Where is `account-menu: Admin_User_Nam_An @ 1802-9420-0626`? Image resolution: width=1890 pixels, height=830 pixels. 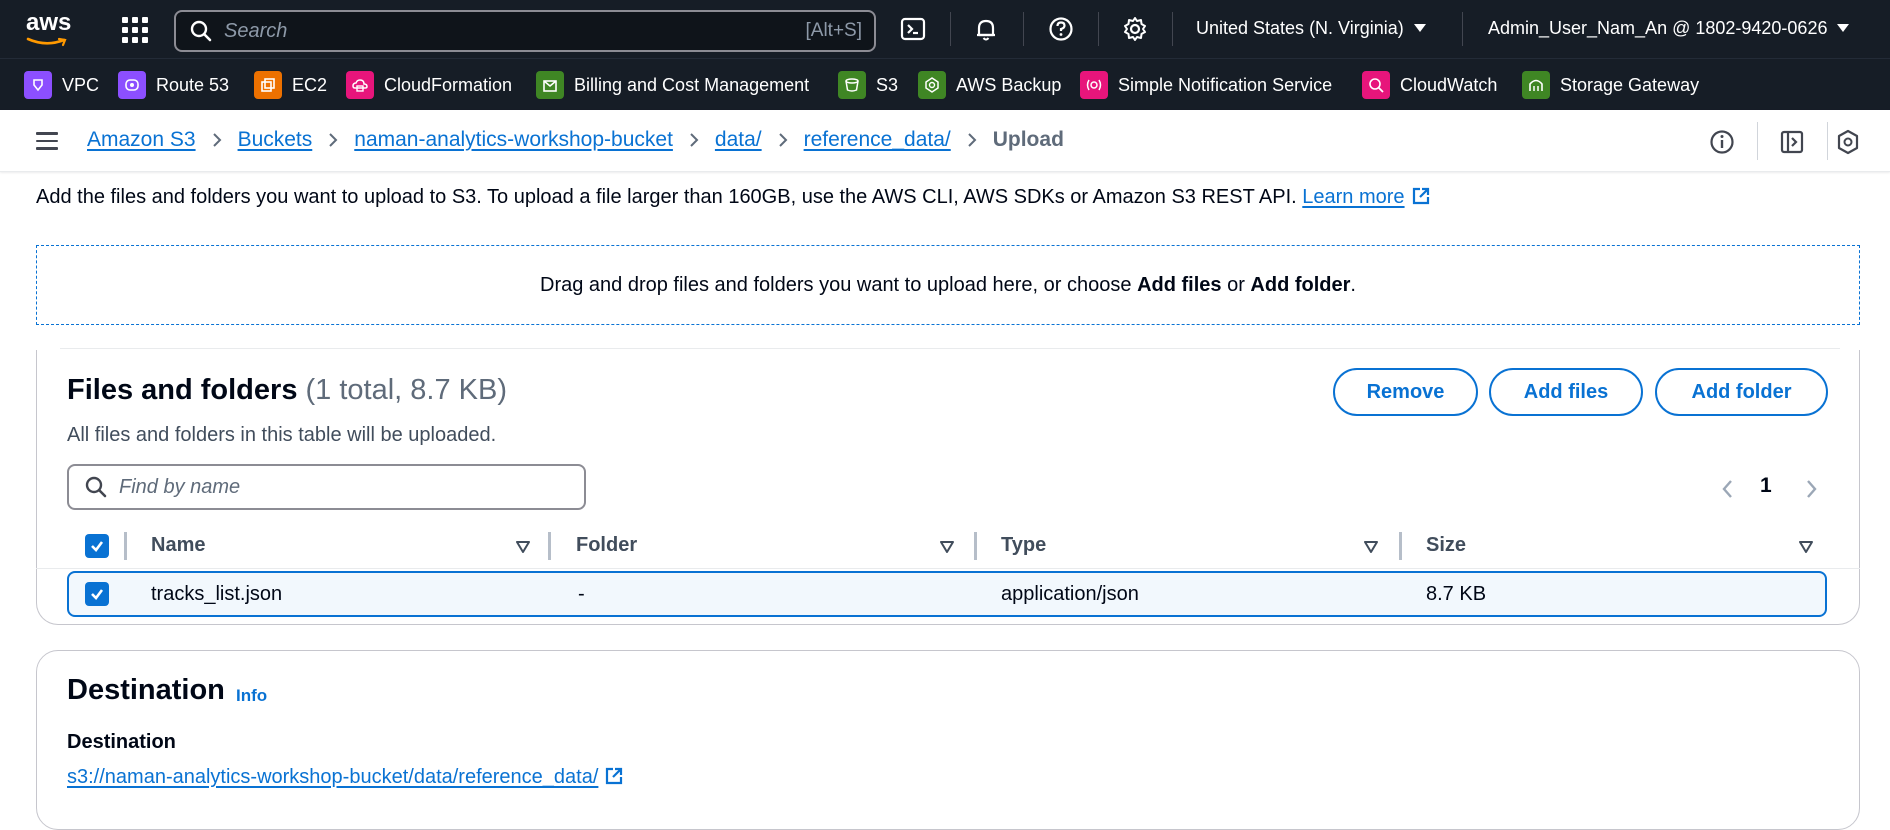 account-menu: Admin_User_Nam_An @ 1802-9420-0626 is located at coordinates (1669, 28).